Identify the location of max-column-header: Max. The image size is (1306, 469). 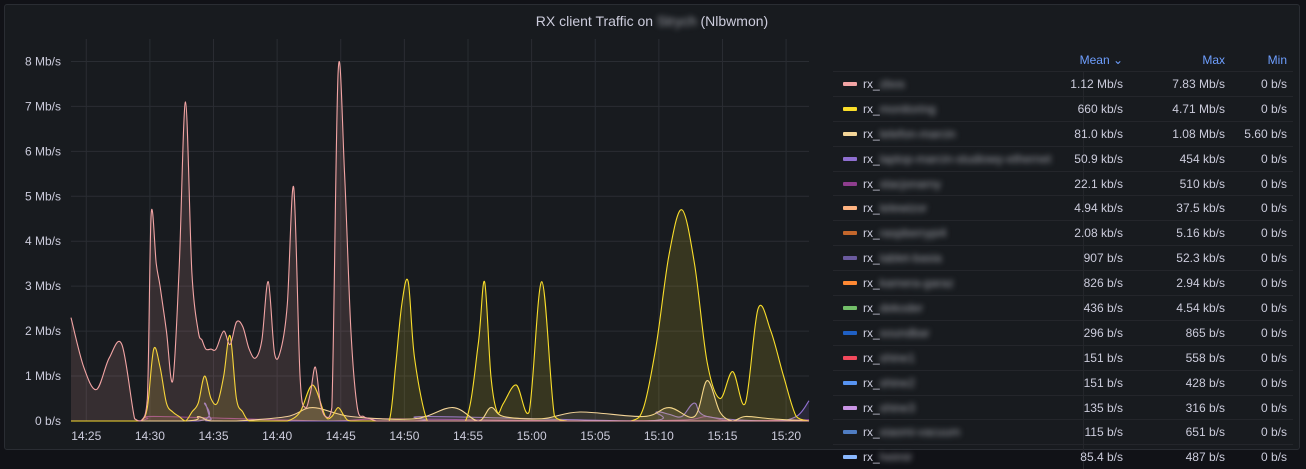
(1213, 60).